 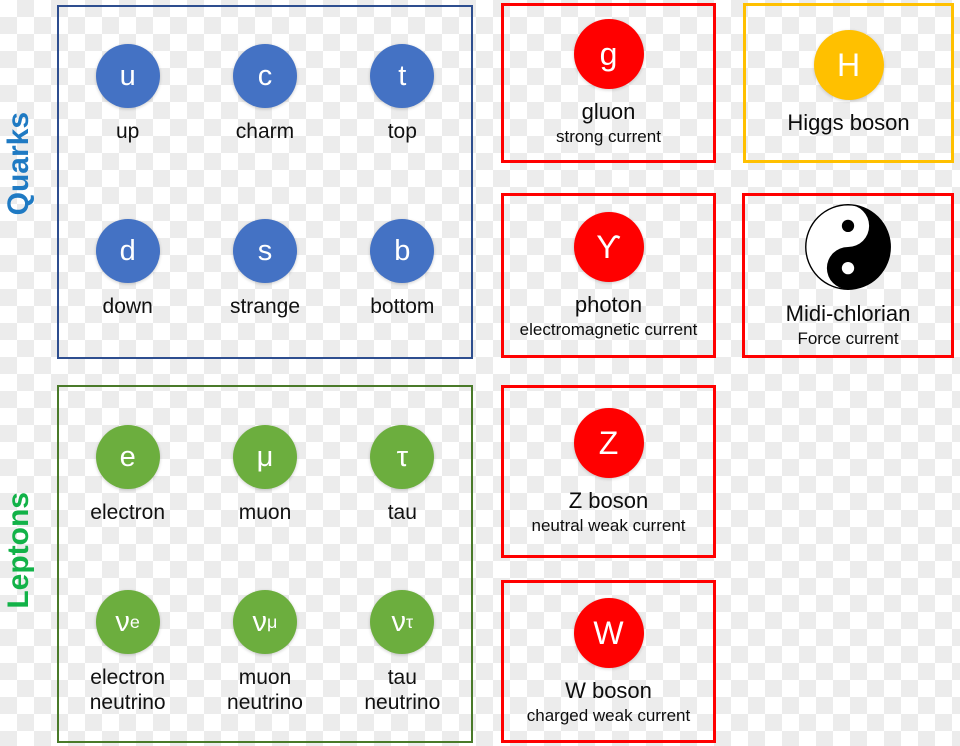 I want to click on boson-symbol-higgs: H, so click(x=848, y=65).